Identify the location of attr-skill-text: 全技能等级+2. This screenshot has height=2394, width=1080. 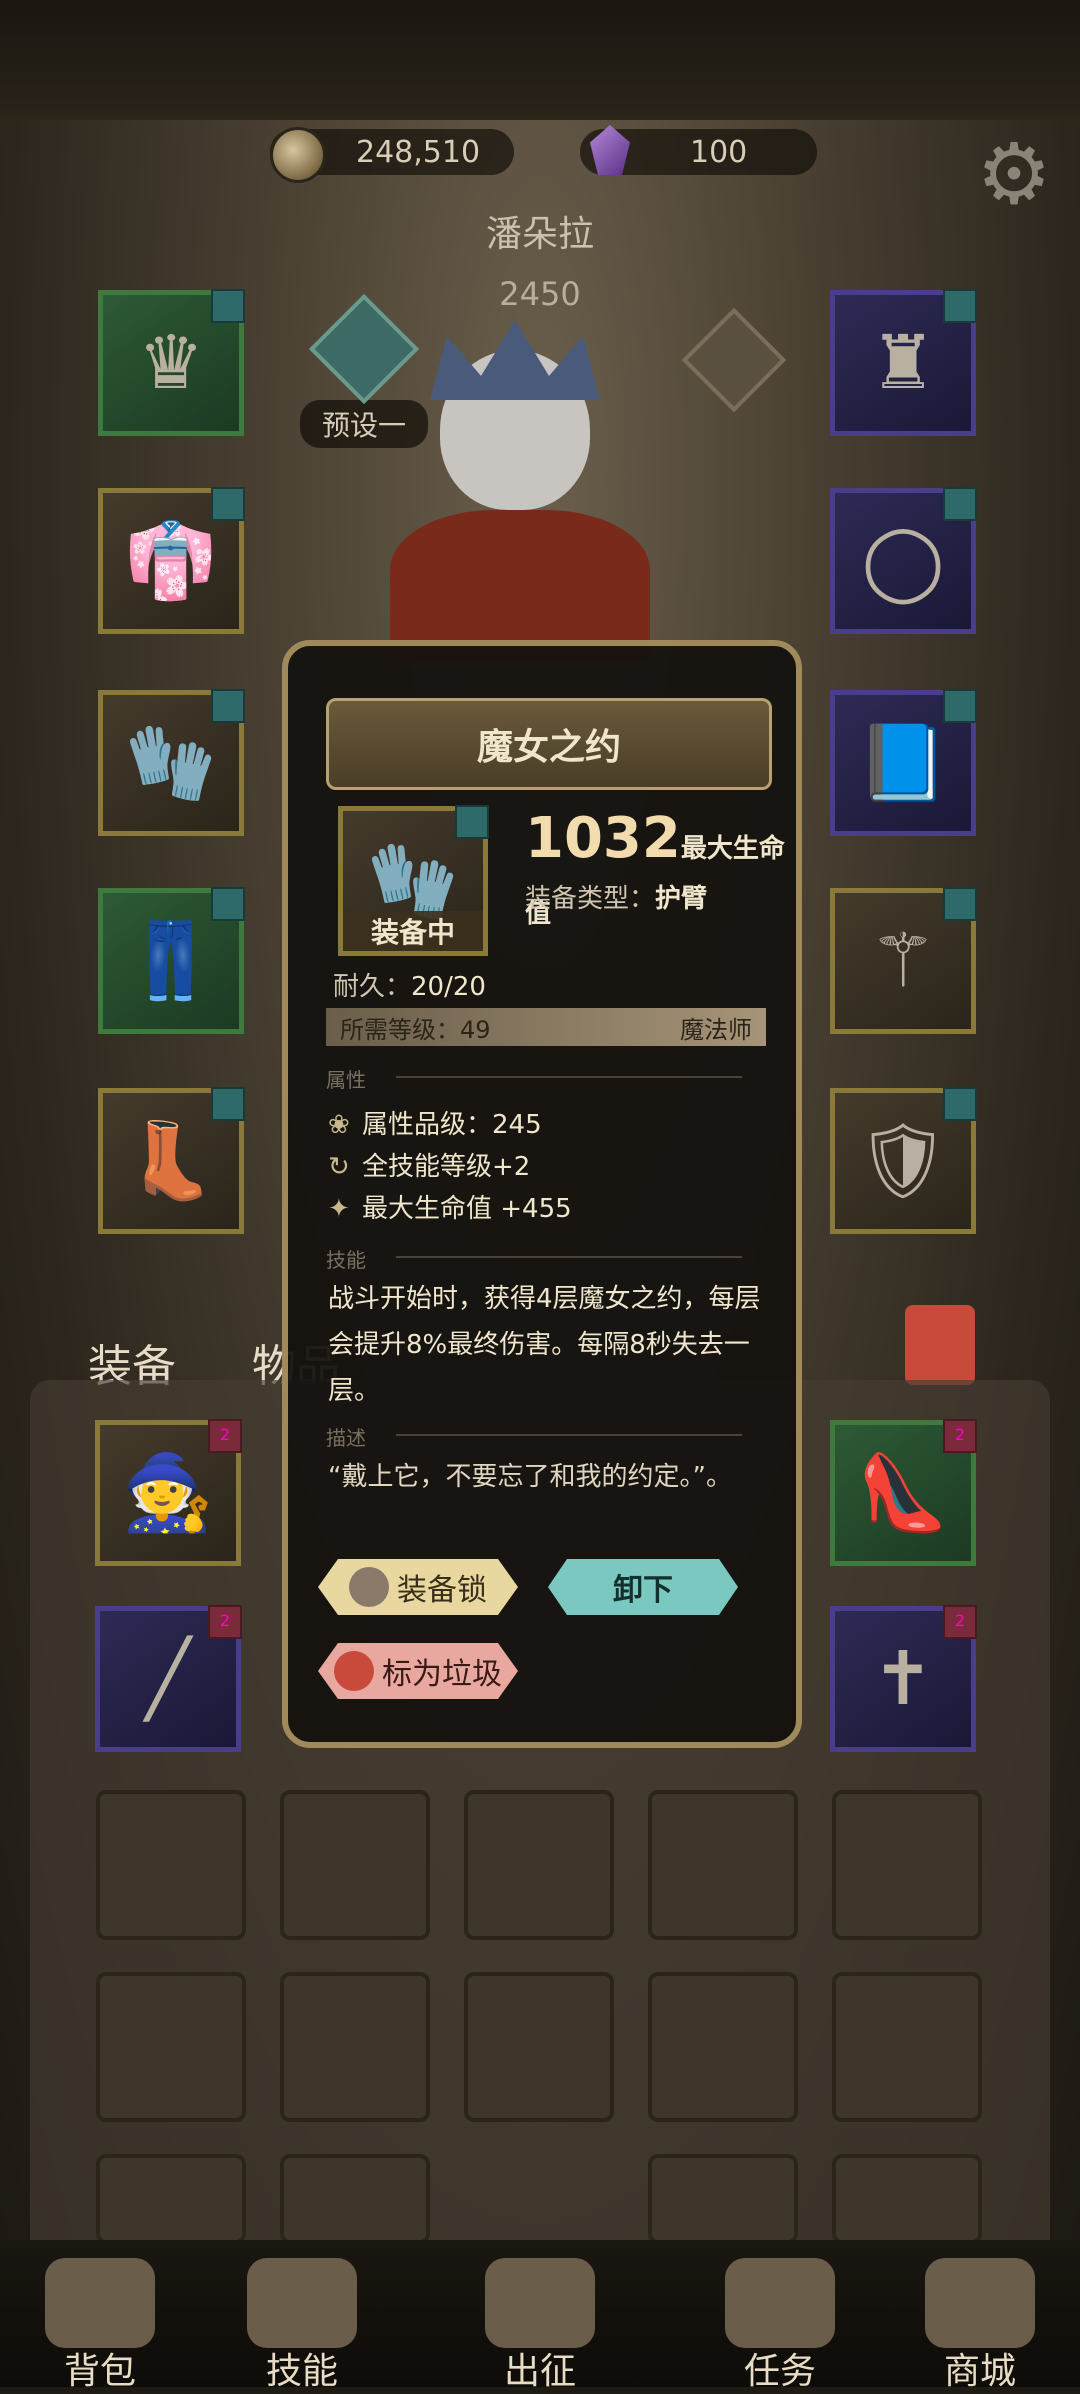
(446, 1167).